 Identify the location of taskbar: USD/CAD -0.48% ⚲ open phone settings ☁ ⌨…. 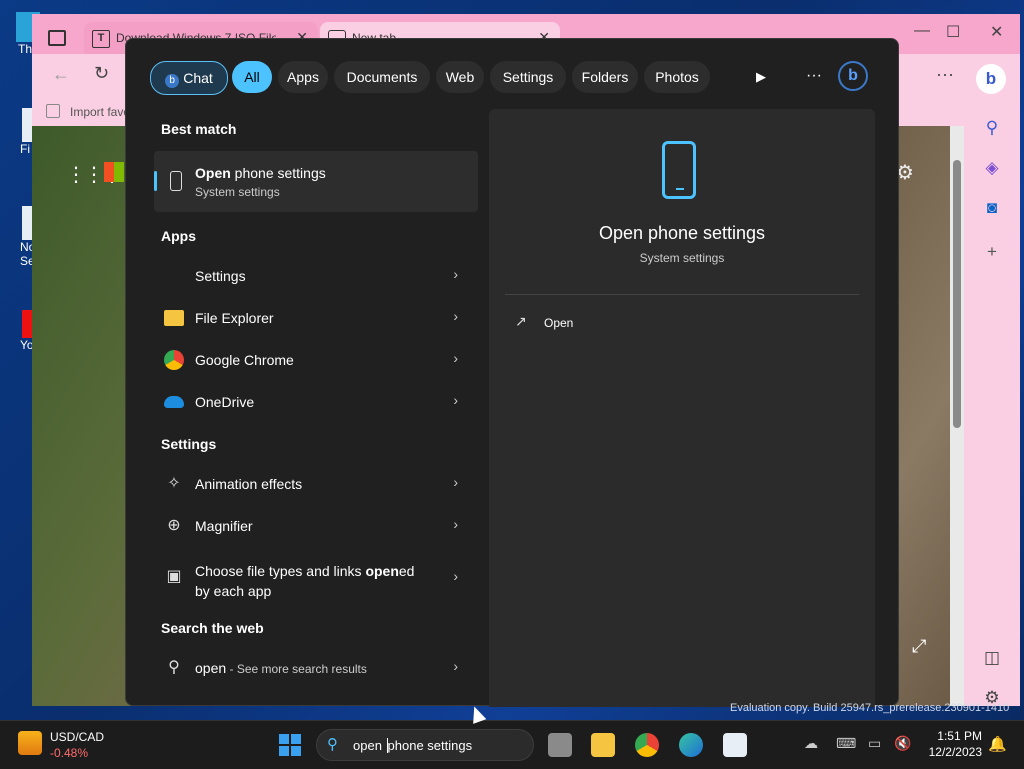
(512, 744).